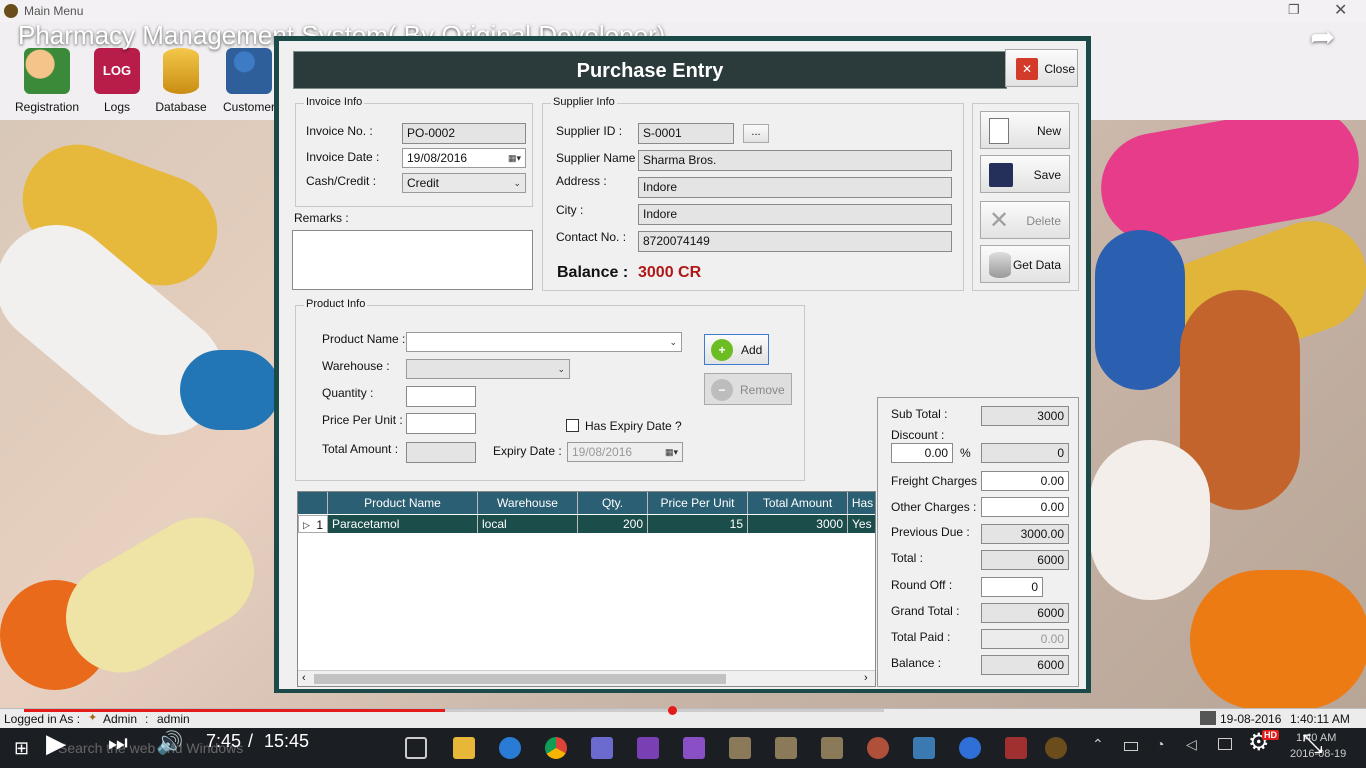 This screenshot has height=768, width=1366. Describe the element at coordinates (1191, 744) in the screenshot. I see `speaker-tray-icon: ◁` at that location.